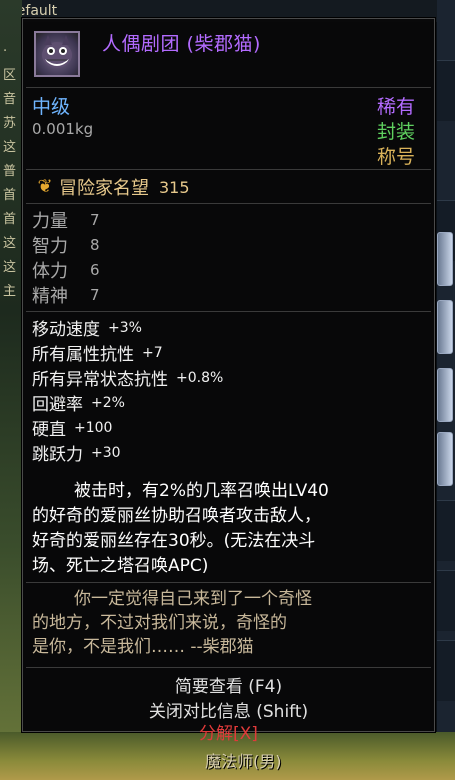 The width and height of the screenshot is (455, 780). What do you see at coordinates (63, 129) in the screenshot?
I see `item-weight: 0.001kg` at bounding box center [63, 129].